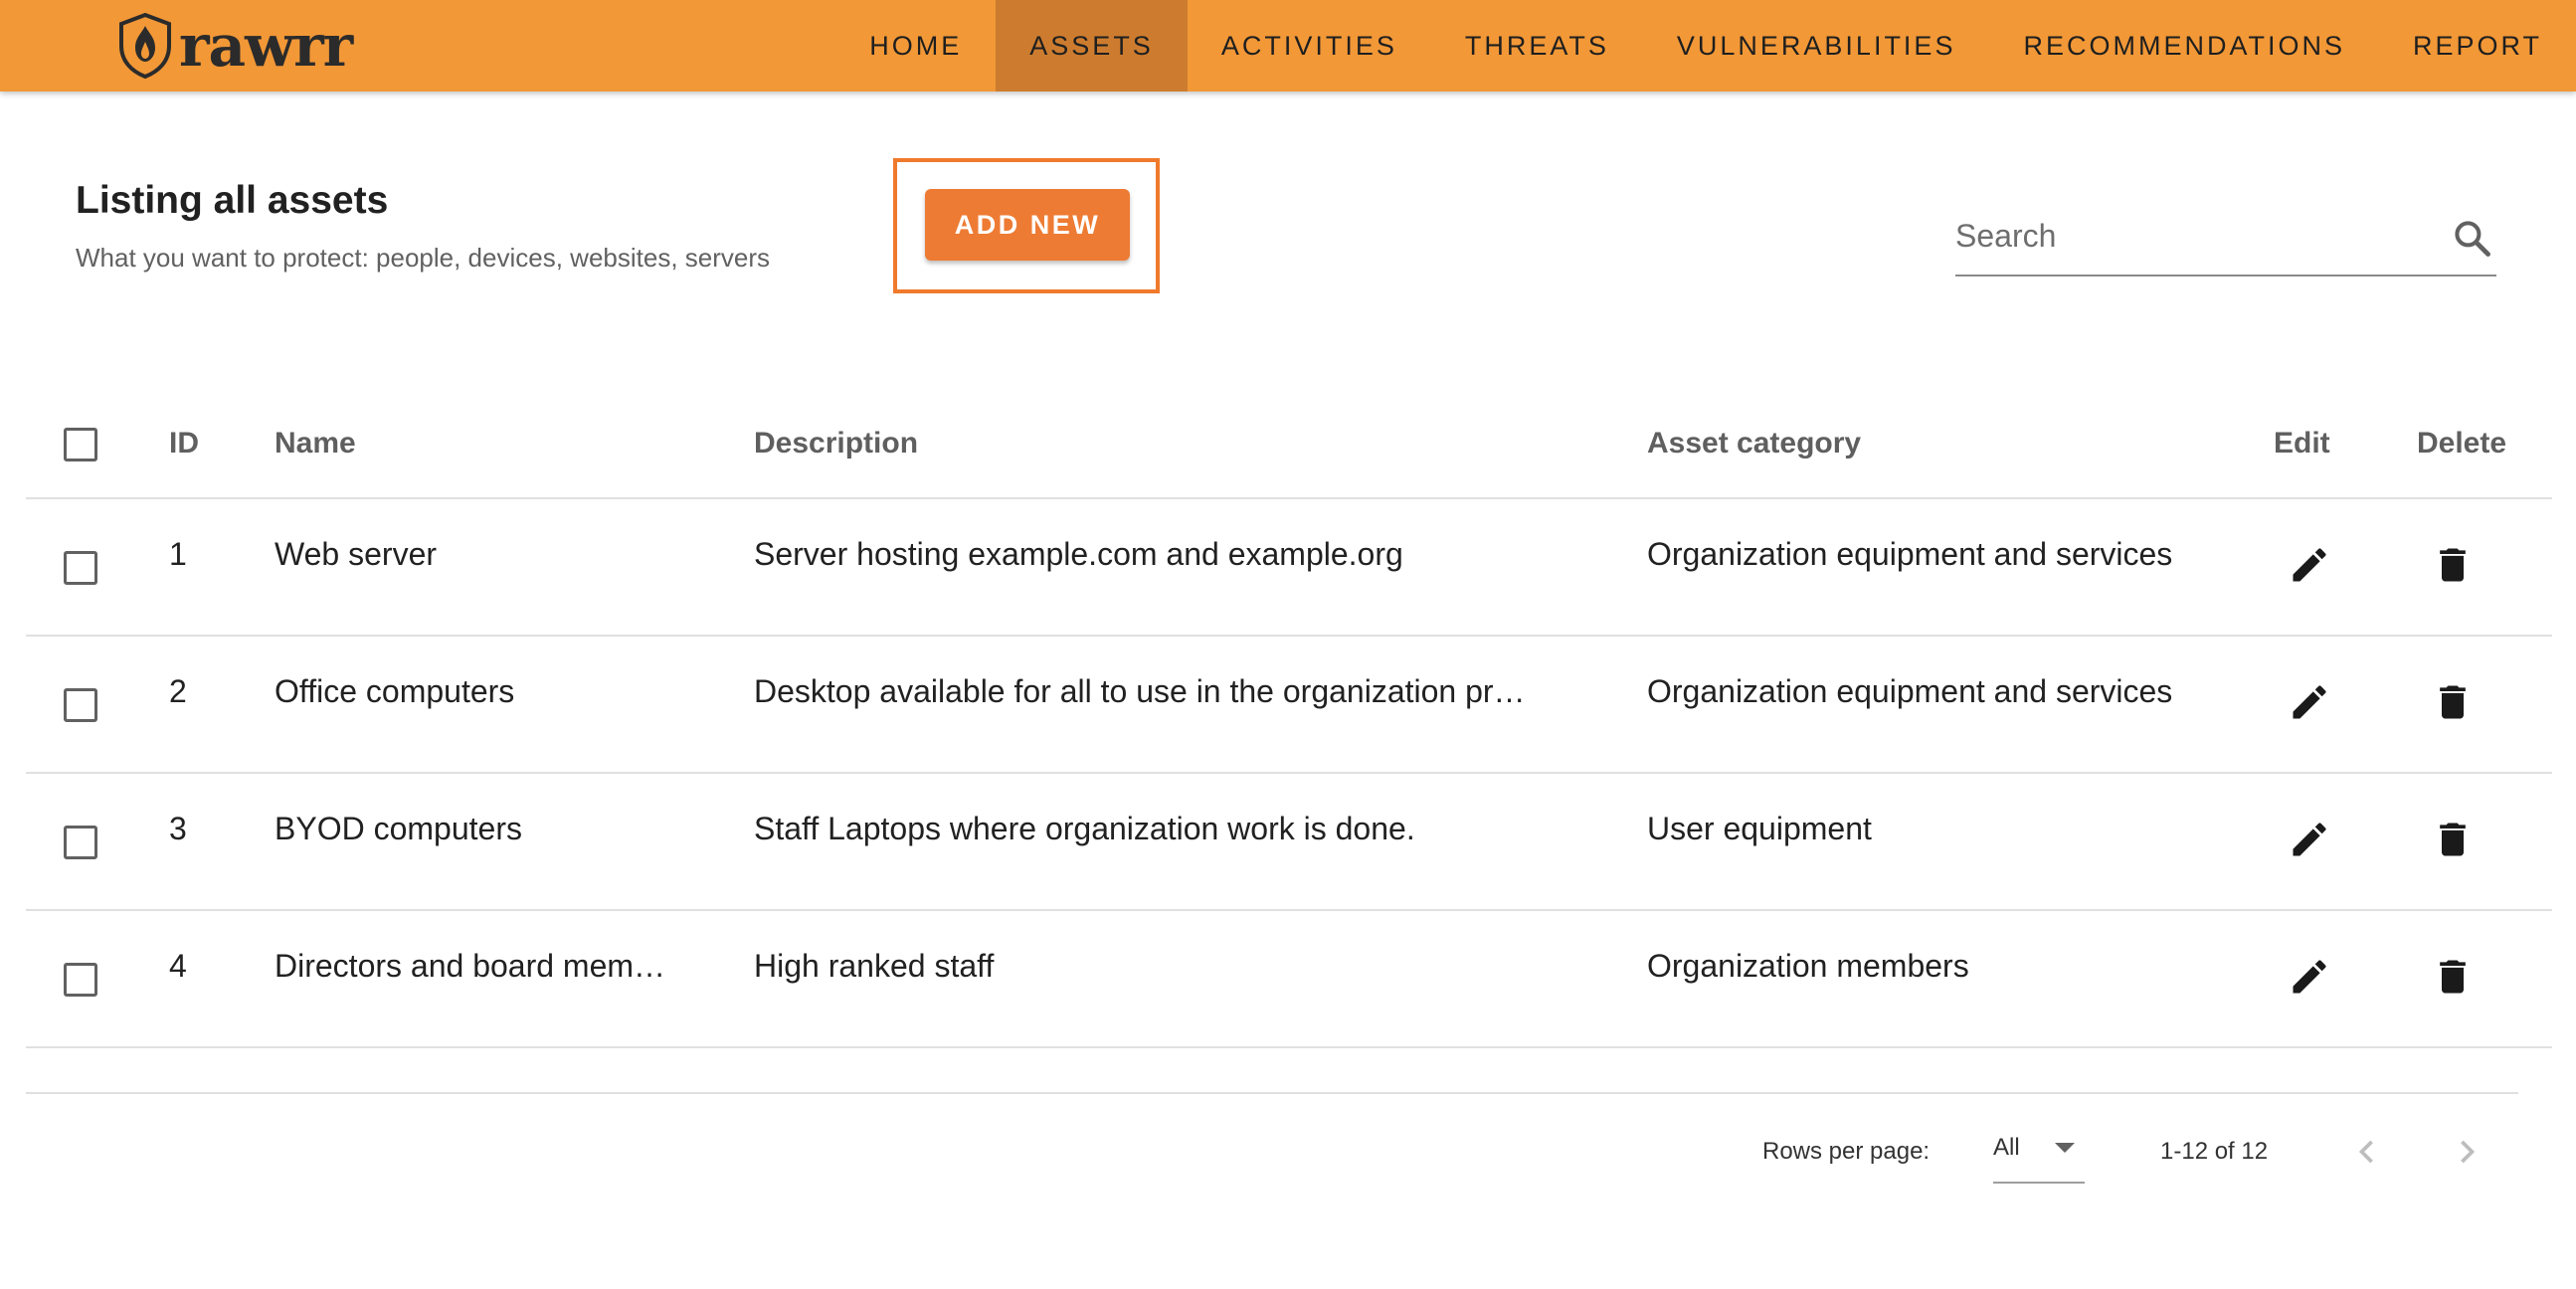 This screenshot has height=1289, width=2576. I want to click on cell-id: 2, so click(178, 691).